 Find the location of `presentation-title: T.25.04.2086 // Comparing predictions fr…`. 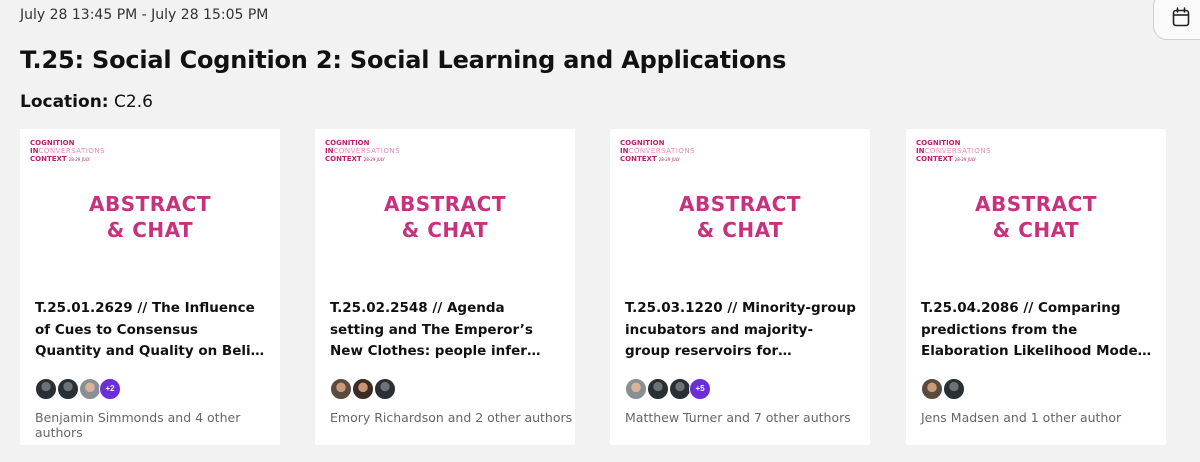

presentation-title: T.25.04.2086 // Comparing predictions fr… is located at coordinates (1037, 330).